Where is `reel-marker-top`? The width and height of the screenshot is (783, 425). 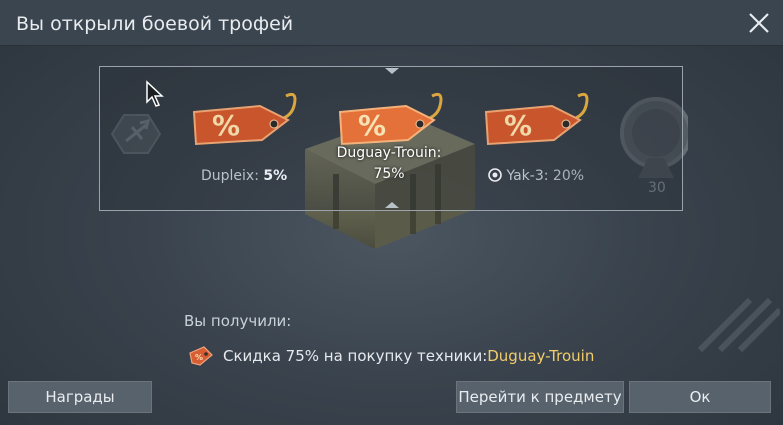
reel-marker-top is located at coordinates (392, 71).